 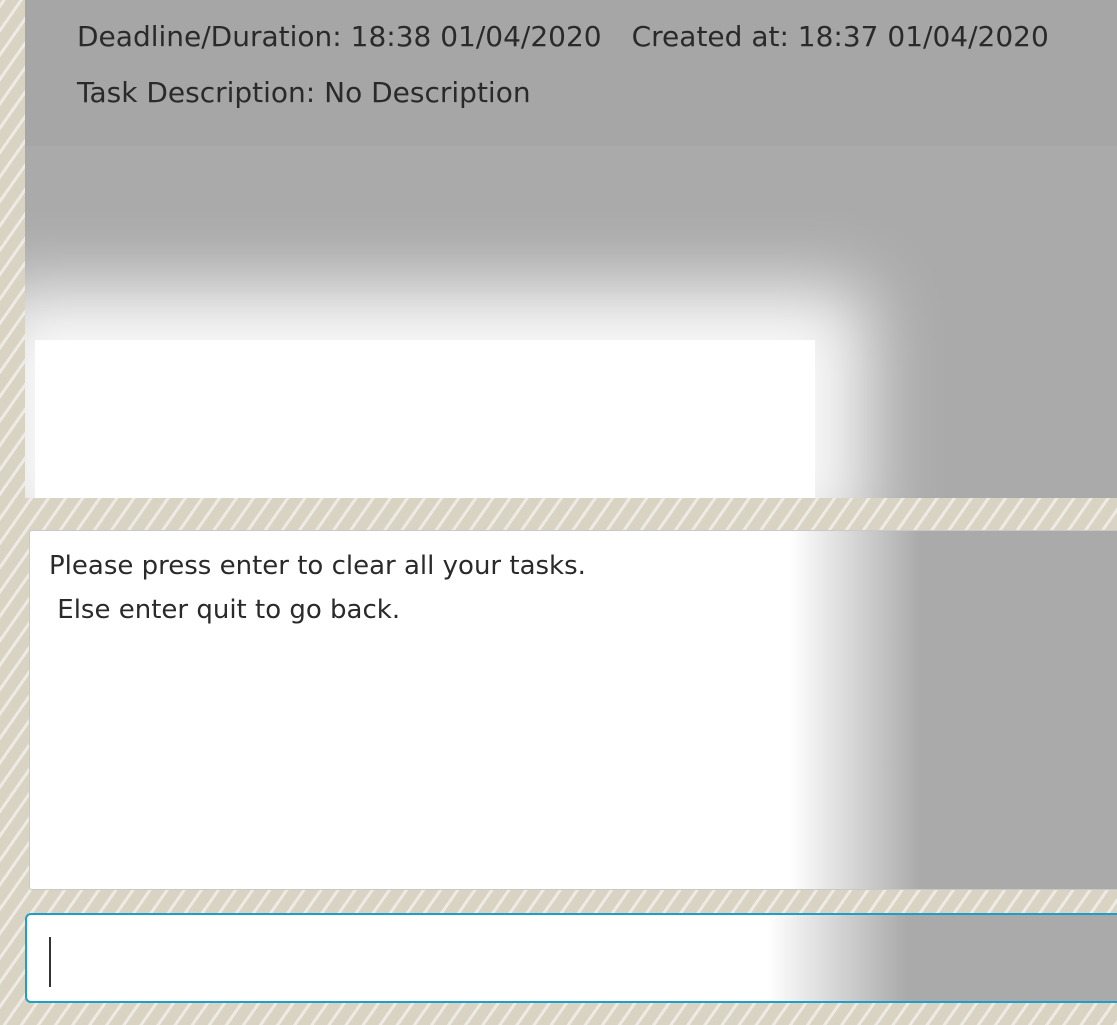 What do you see at coordinates (953, 710) in the screenshot?
I see `result-shade` at bounding box center [953, 710].